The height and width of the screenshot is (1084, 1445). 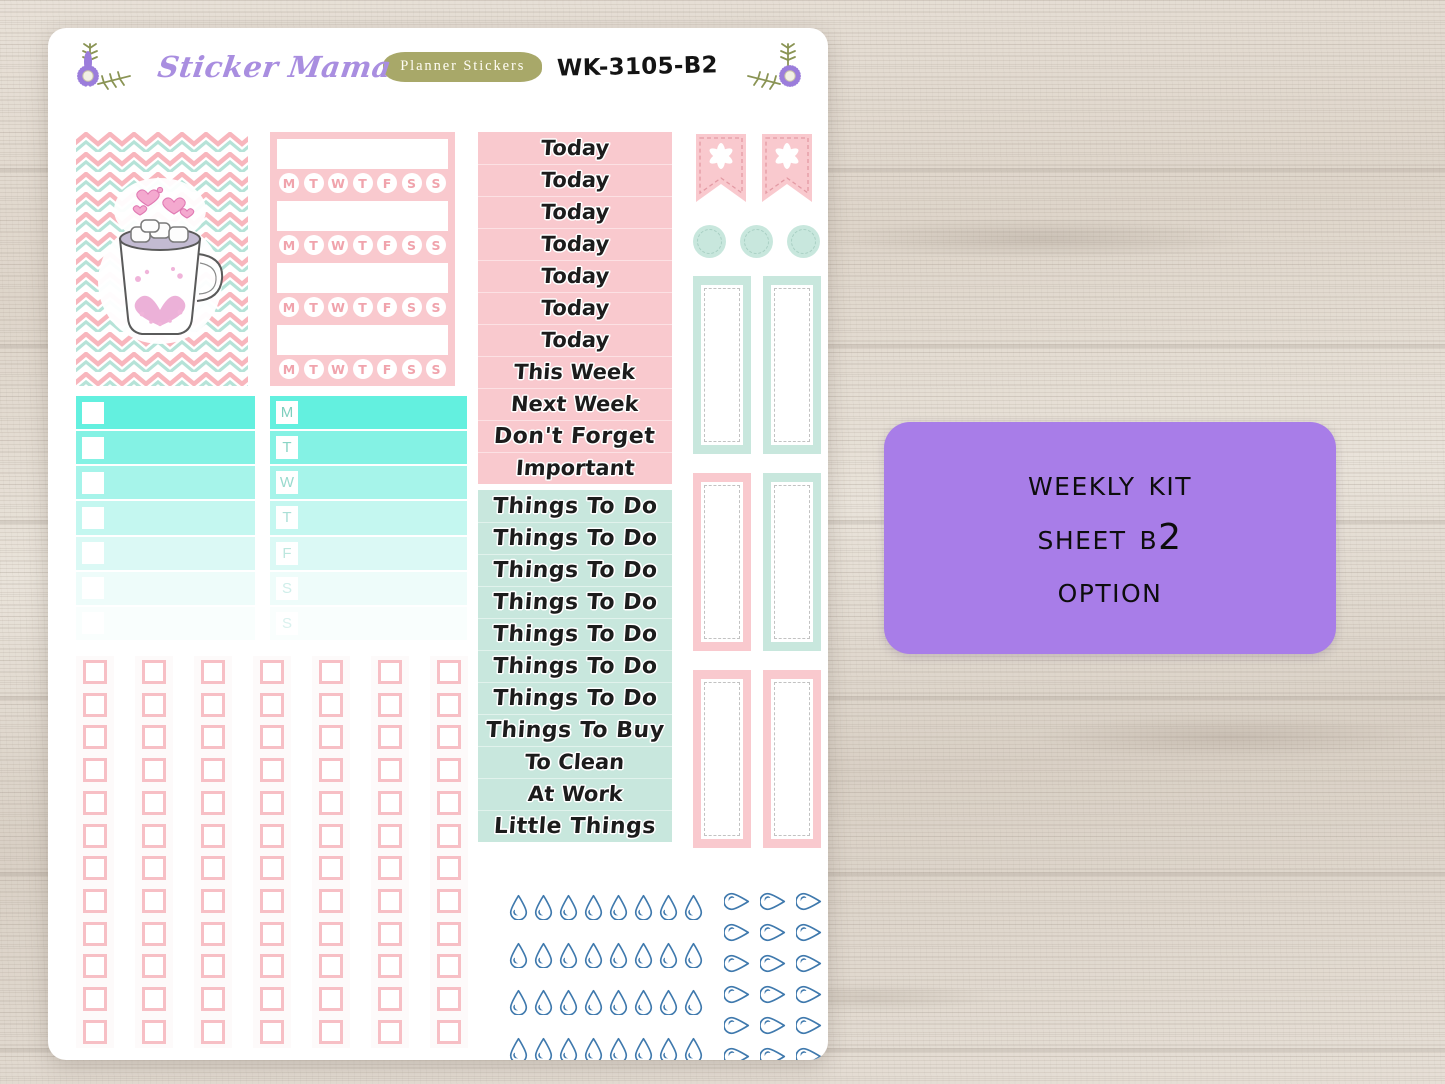 What do you see at coordinates (436, 307) in the screenshot?
I see `day-circle-6: S` at bounding box center [436, 307].